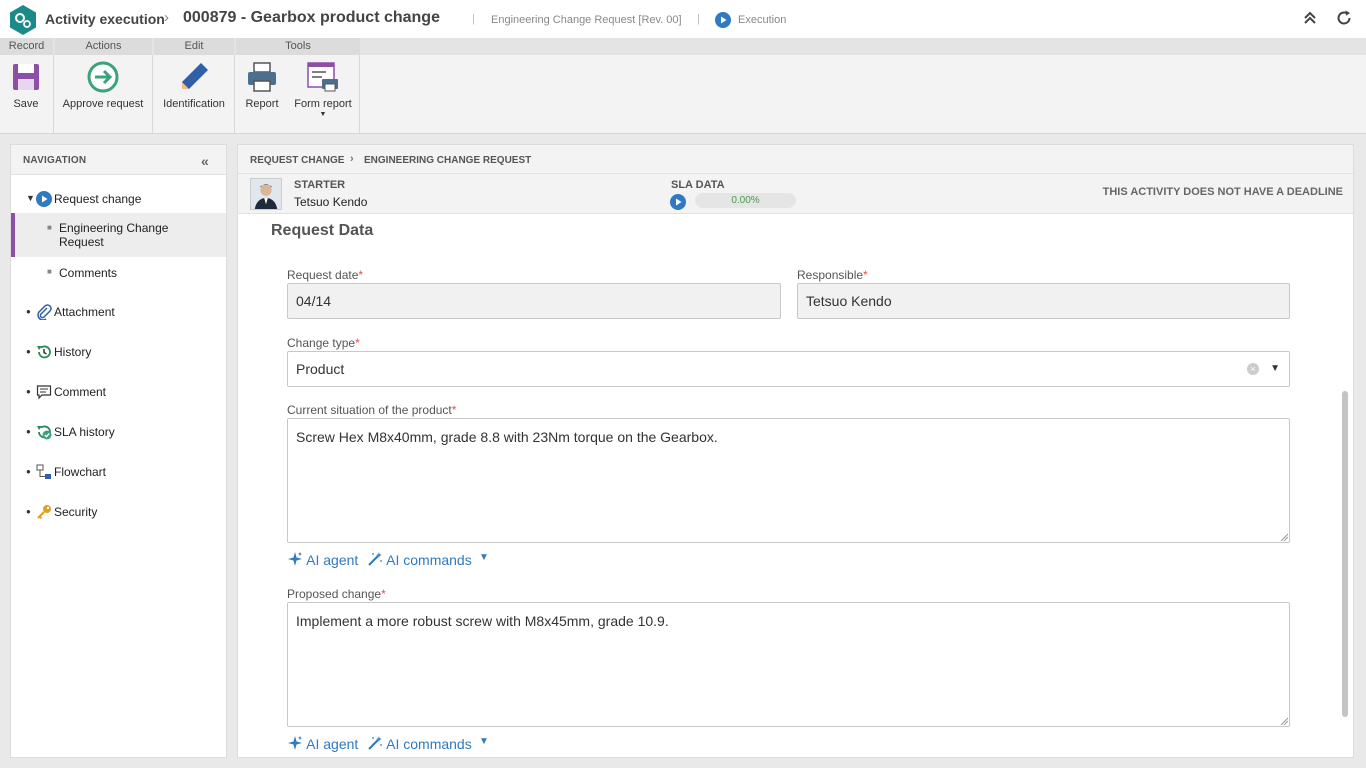  Describe the element at coordinates (118, 393) in the screenshot. I see `nav-item-comment: ● Comment` at that location.